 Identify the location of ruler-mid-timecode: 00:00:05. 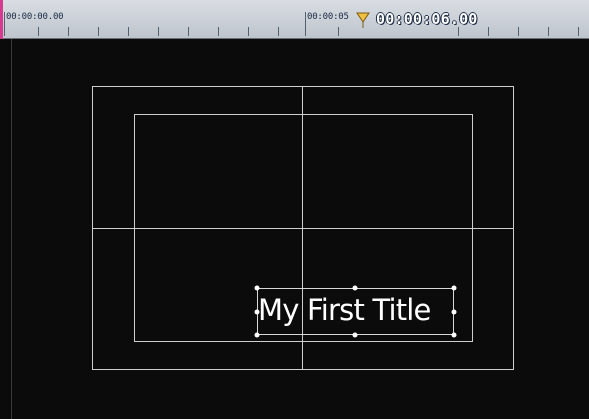
(328, 17).